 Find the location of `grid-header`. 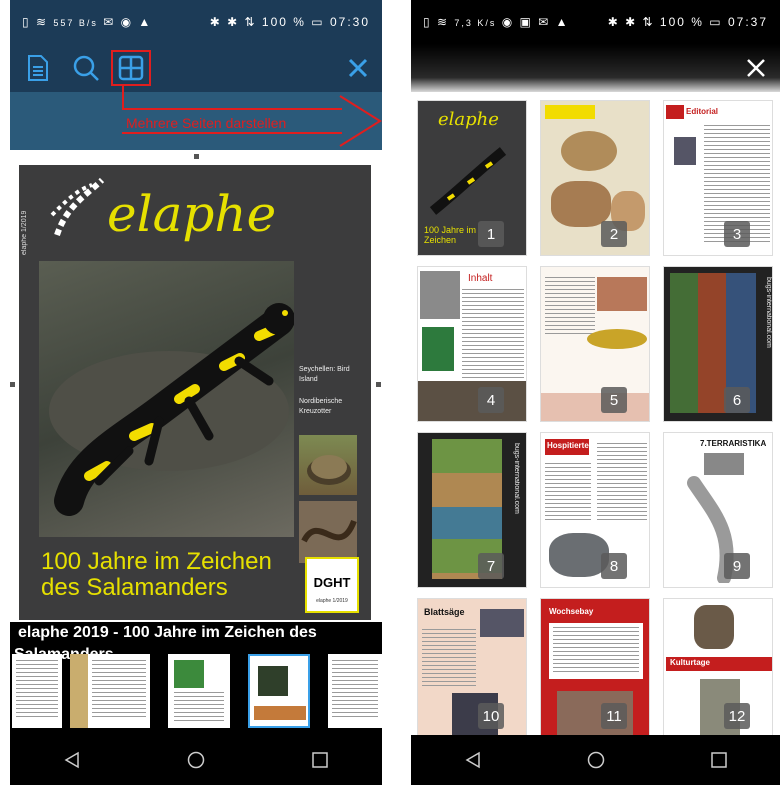

grid-header is located at coordinates (595, 68).